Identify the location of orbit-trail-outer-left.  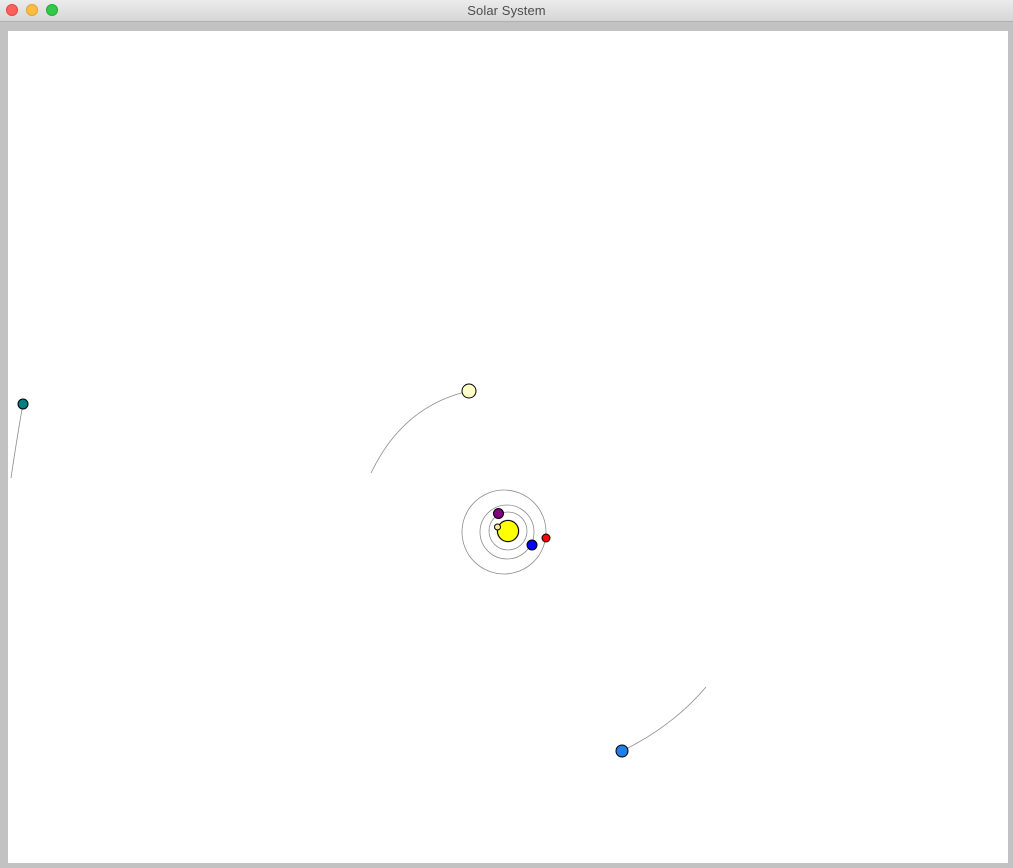
(17, 441).